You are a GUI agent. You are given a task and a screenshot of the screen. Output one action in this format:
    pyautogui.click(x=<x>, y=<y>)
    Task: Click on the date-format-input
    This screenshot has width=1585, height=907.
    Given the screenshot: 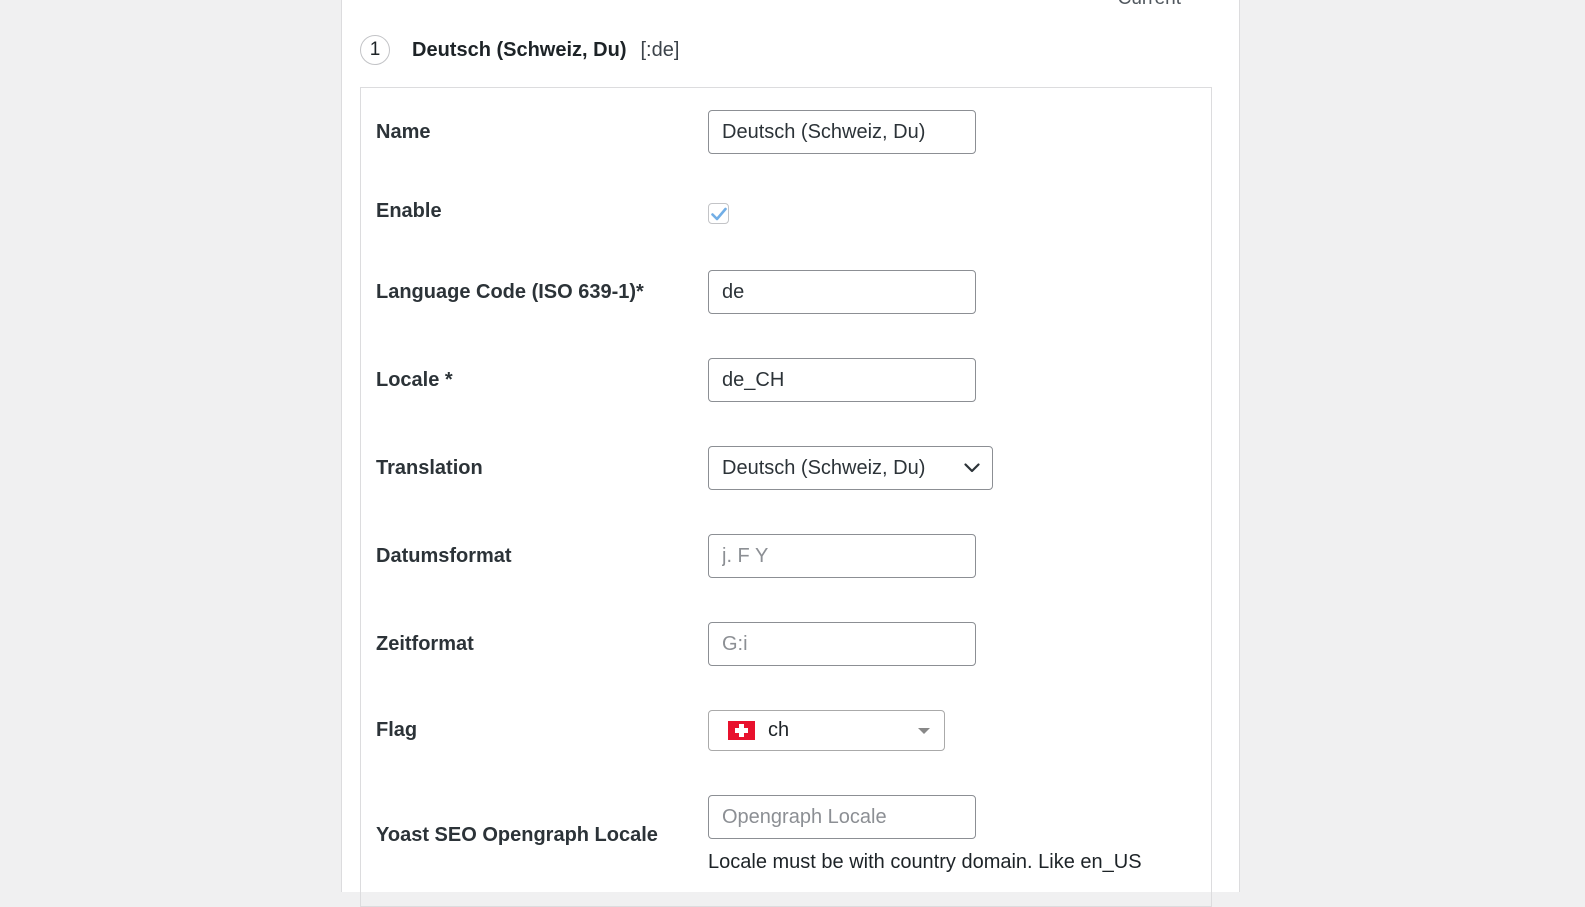 What is the action you would take?
    pyautogui.click(x=842, y=556)
    